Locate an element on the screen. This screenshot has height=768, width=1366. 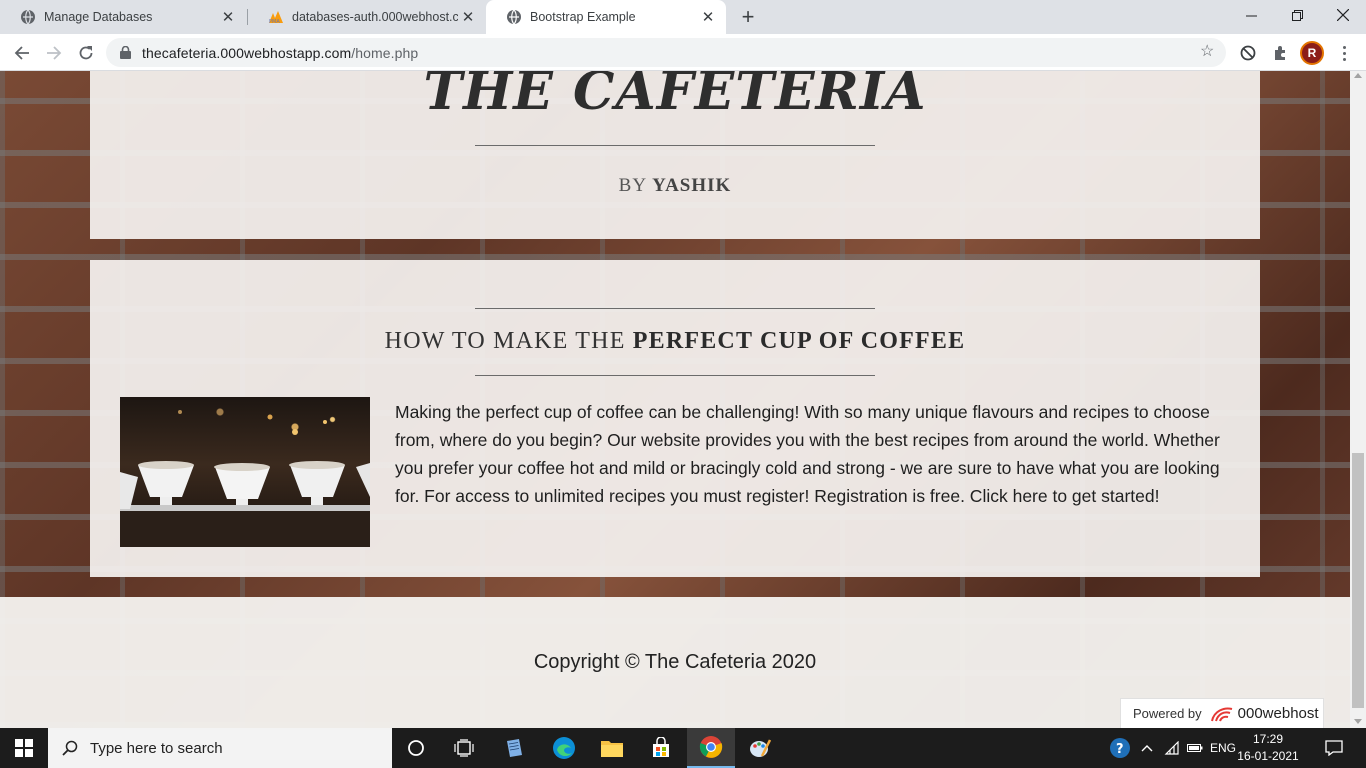
file-explorer-icon is located at coordinates (612, 748).